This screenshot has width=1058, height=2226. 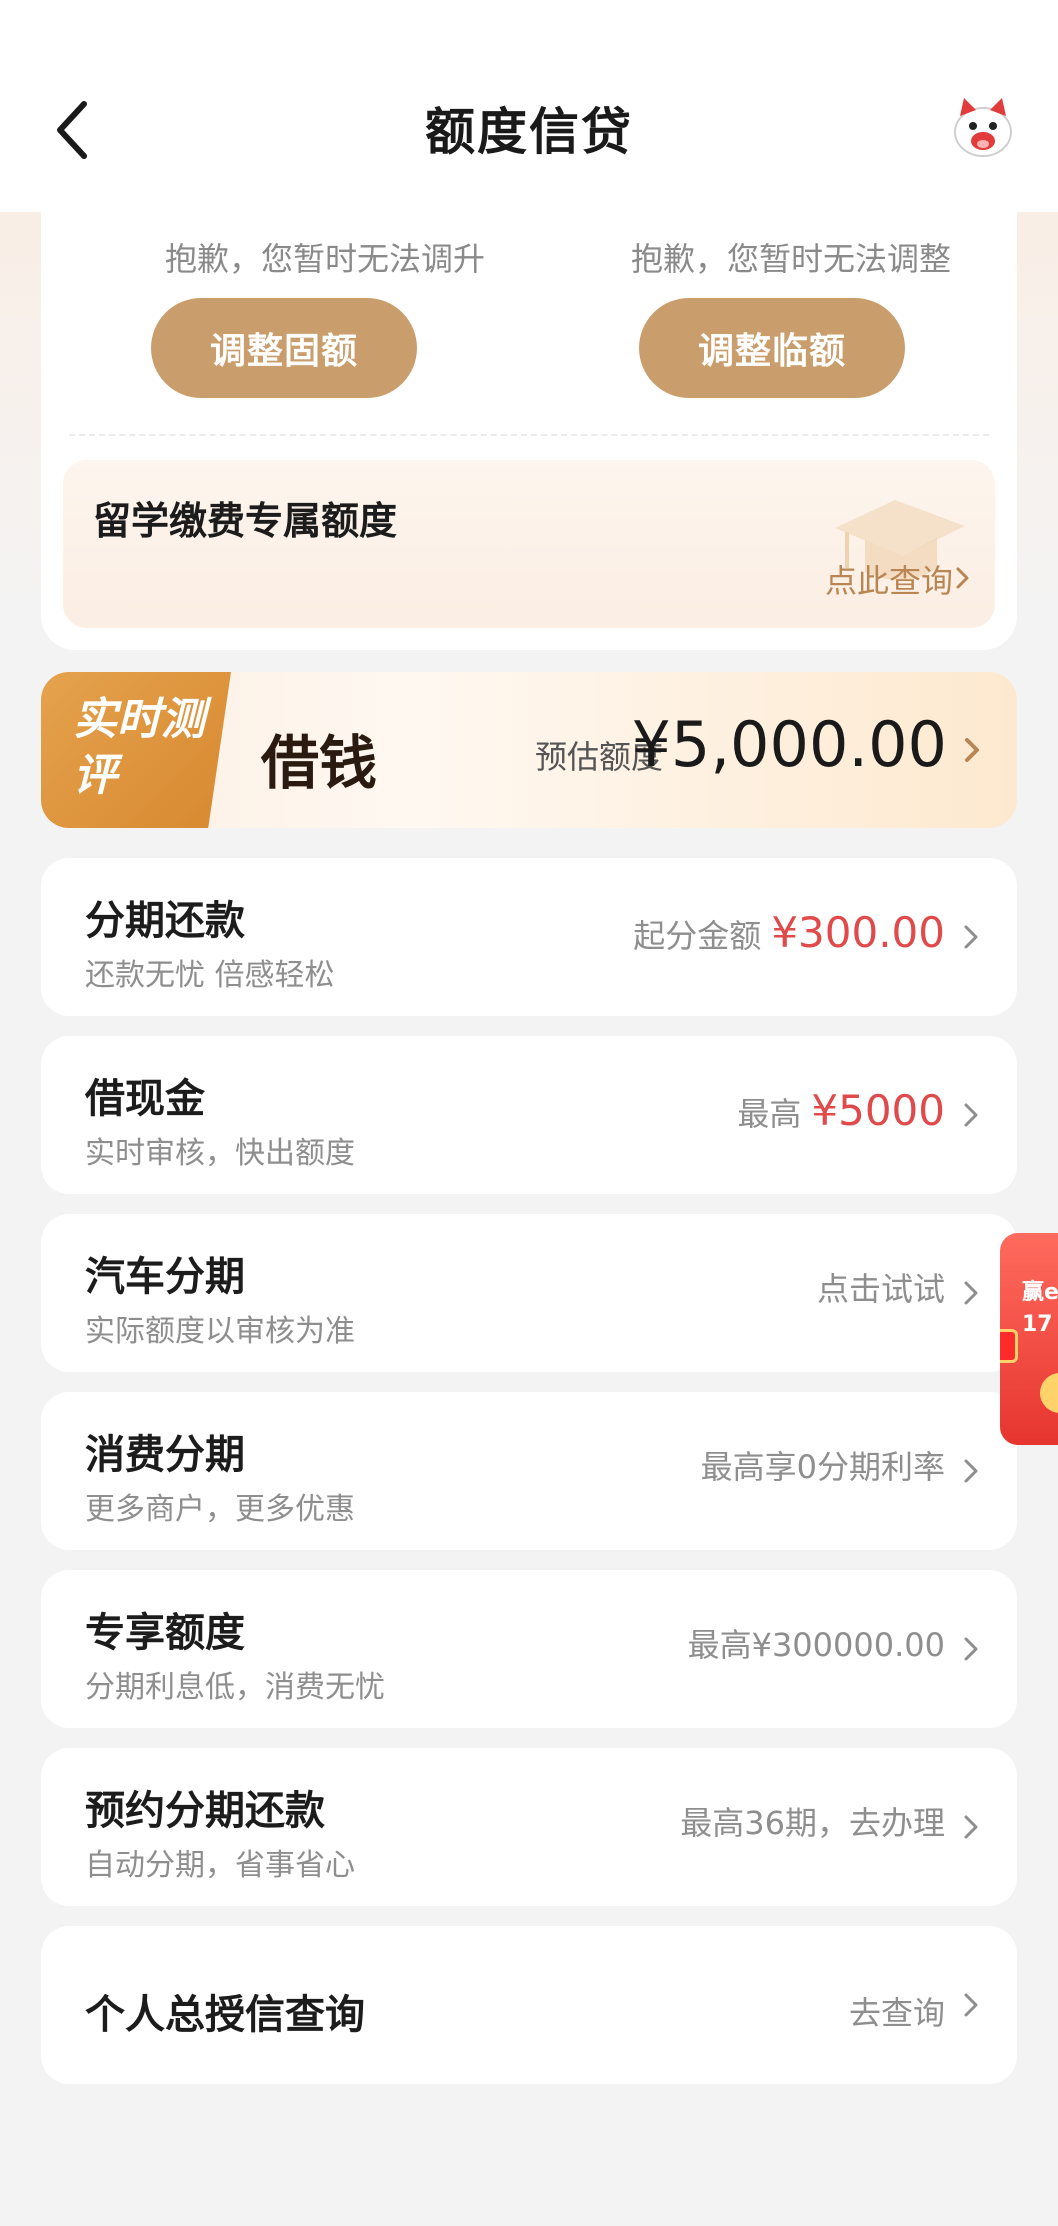 I want to click on row-title: 分期还款, so click(x=165, y=921).